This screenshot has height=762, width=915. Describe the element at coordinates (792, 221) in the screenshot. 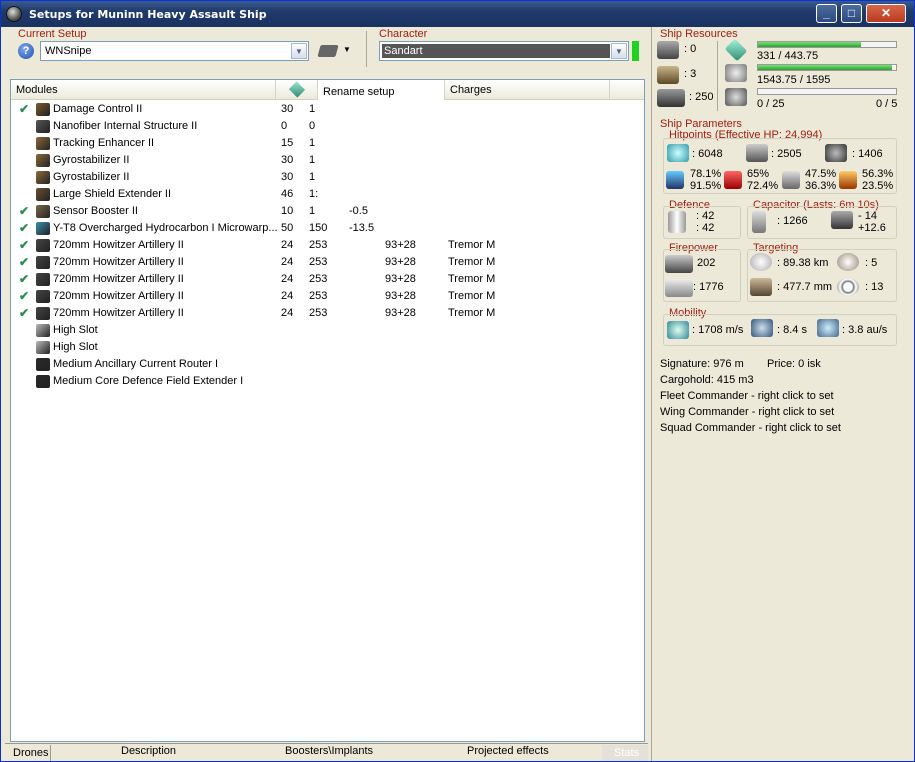

I see `capacitor-amount: : 1266` at that location.